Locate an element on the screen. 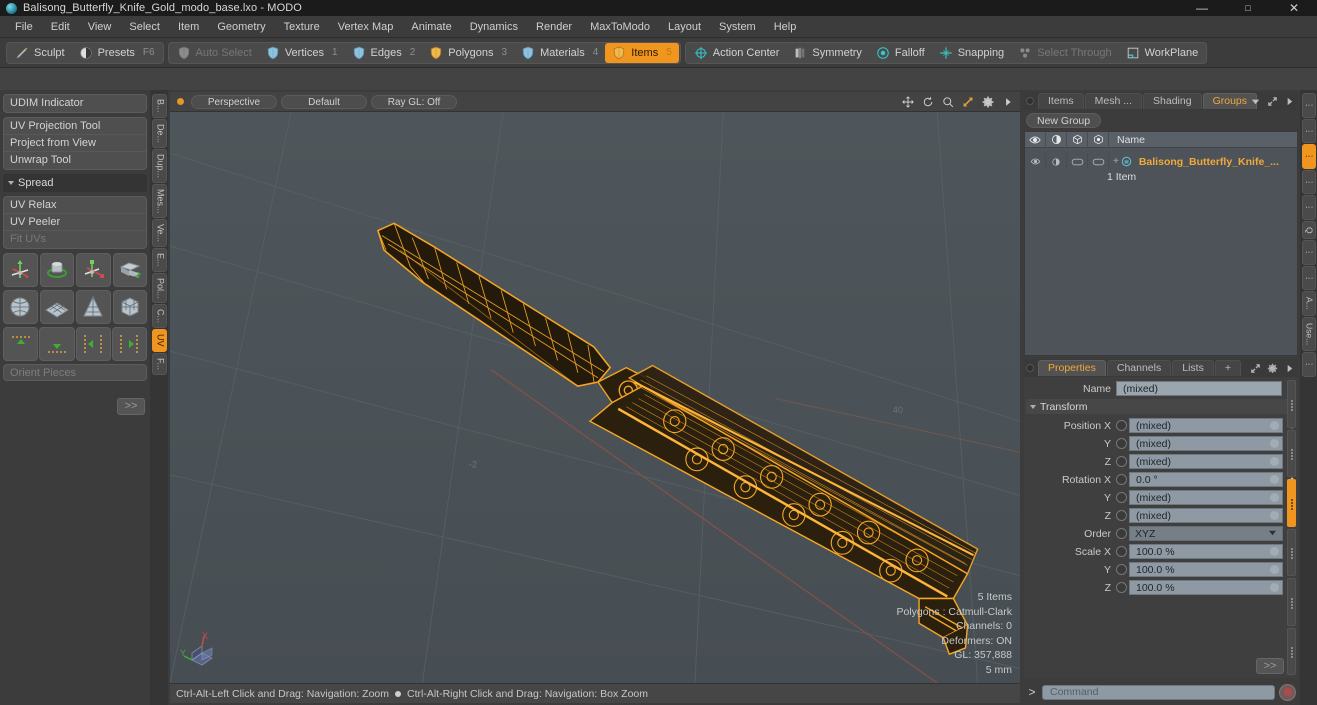  menu-item-system: System is located at coordinates (737, 27).